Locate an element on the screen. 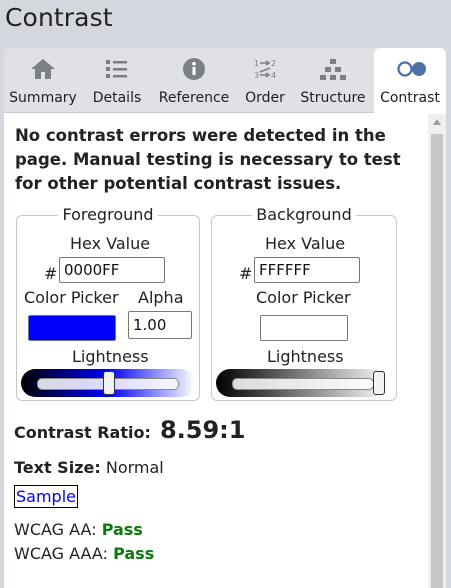  background-lightness-slider is located at coordinates (303, 383).